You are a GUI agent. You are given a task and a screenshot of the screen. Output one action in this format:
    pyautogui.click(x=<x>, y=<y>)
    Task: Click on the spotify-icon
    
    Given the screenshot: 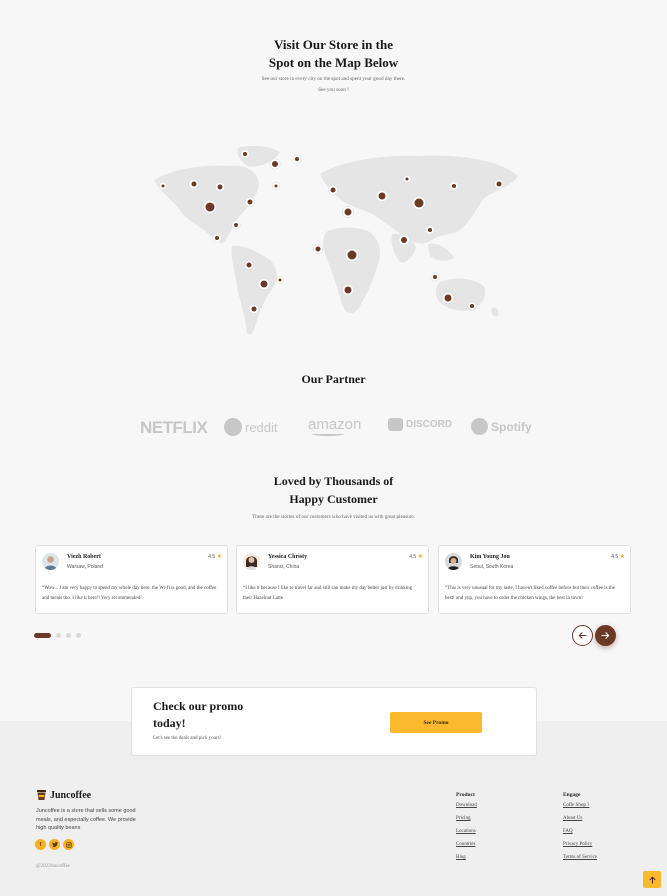 What is the action you would take?
    pyautogui.click(x=479, y=426)
    